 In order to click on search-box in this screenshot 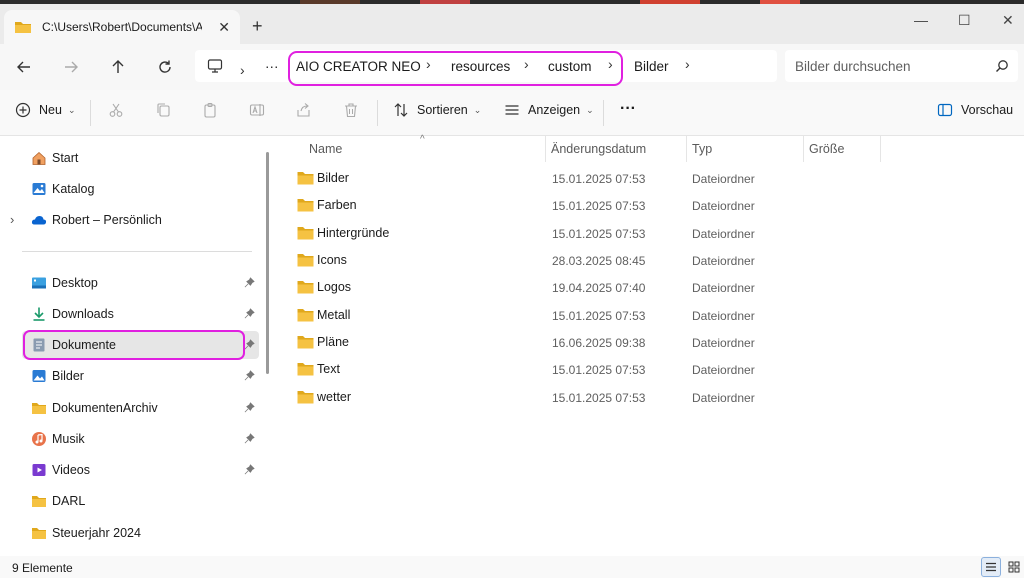, I will do `click(901, 66)`.